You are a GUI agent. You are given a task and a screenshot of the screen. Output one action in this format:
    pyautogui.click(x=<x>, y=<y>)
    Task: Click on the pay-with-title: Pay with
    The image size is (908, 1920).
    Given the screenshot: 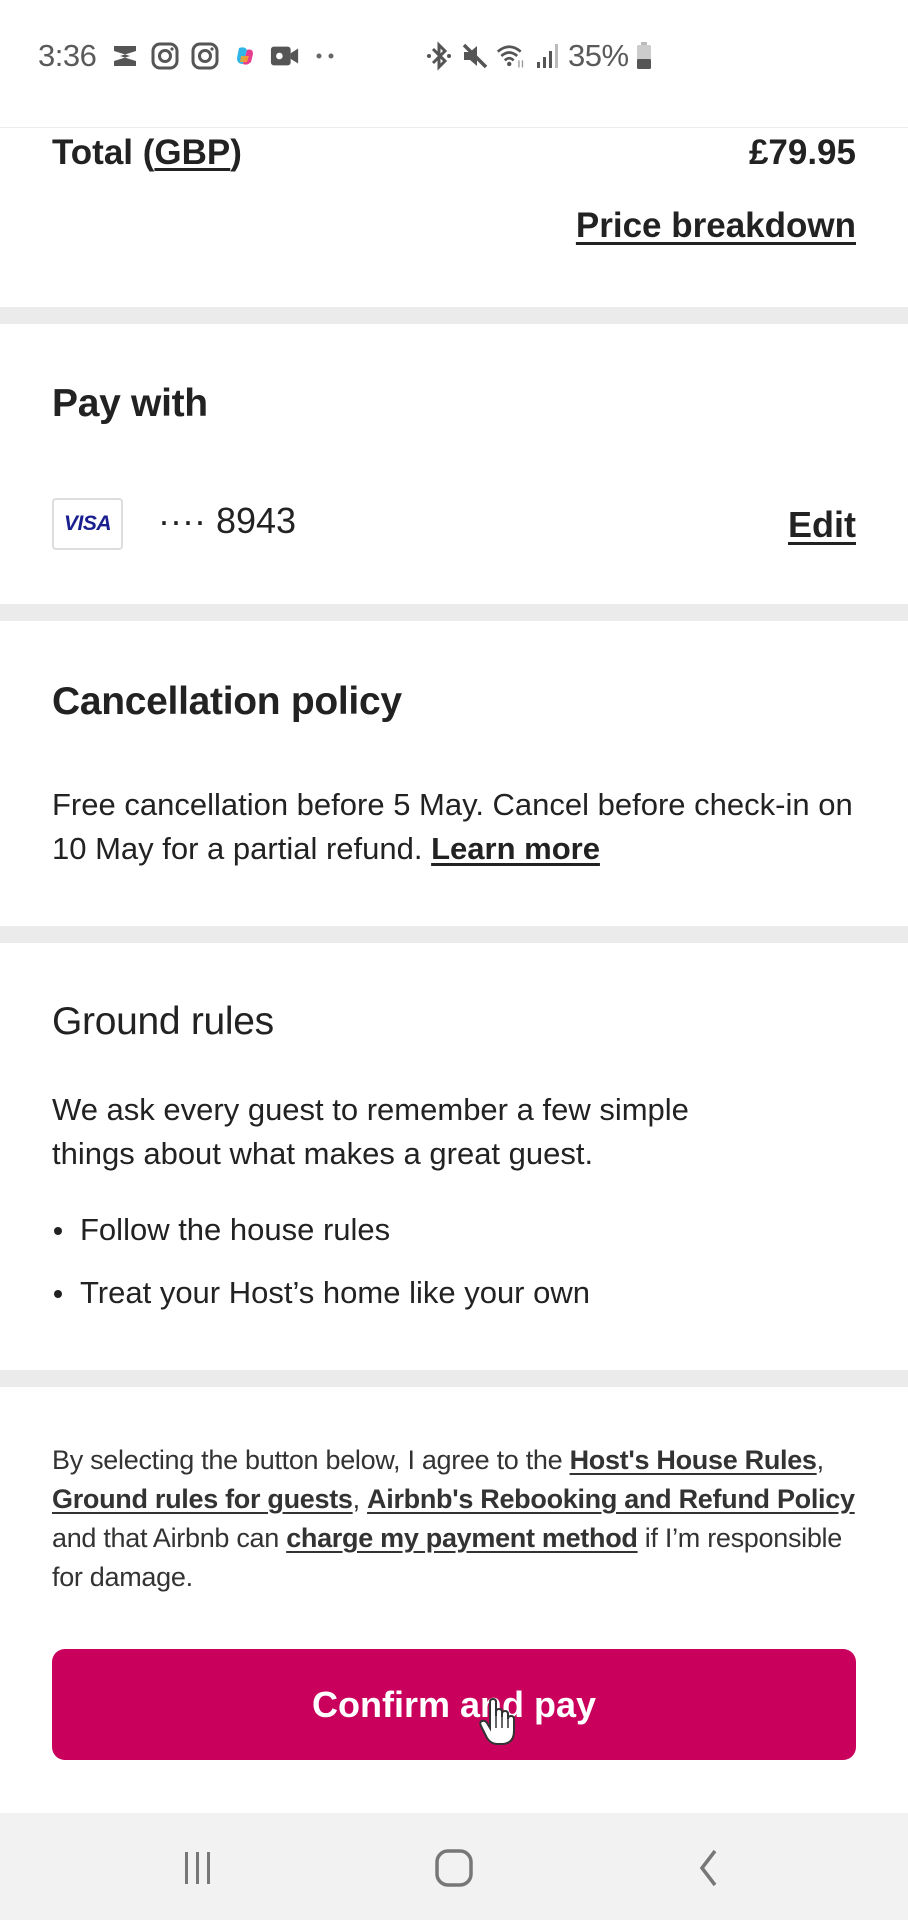 What is the action you would take?
    pyautogui.click(x=130, y=403)
    